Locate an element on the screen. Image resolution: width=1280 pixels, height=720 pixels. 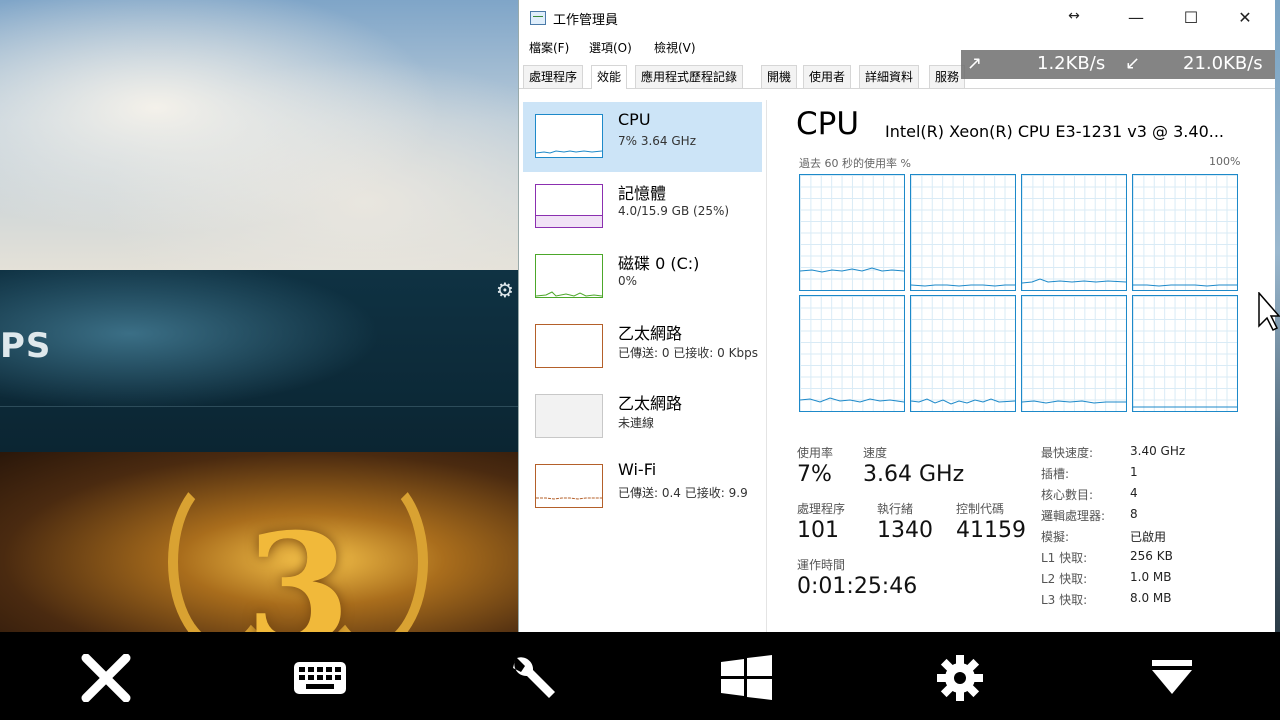
stat-value-handles: 41159 is located at coordinates (991, 530).